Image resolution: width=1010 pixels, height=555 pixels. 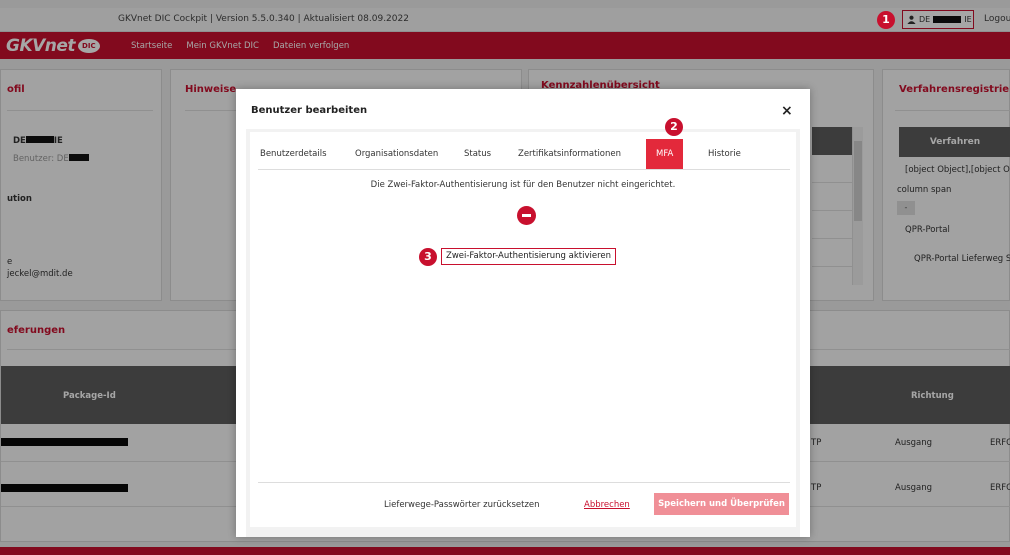 I want to click on tab-historie: Historie, so click(x=724, y=154).